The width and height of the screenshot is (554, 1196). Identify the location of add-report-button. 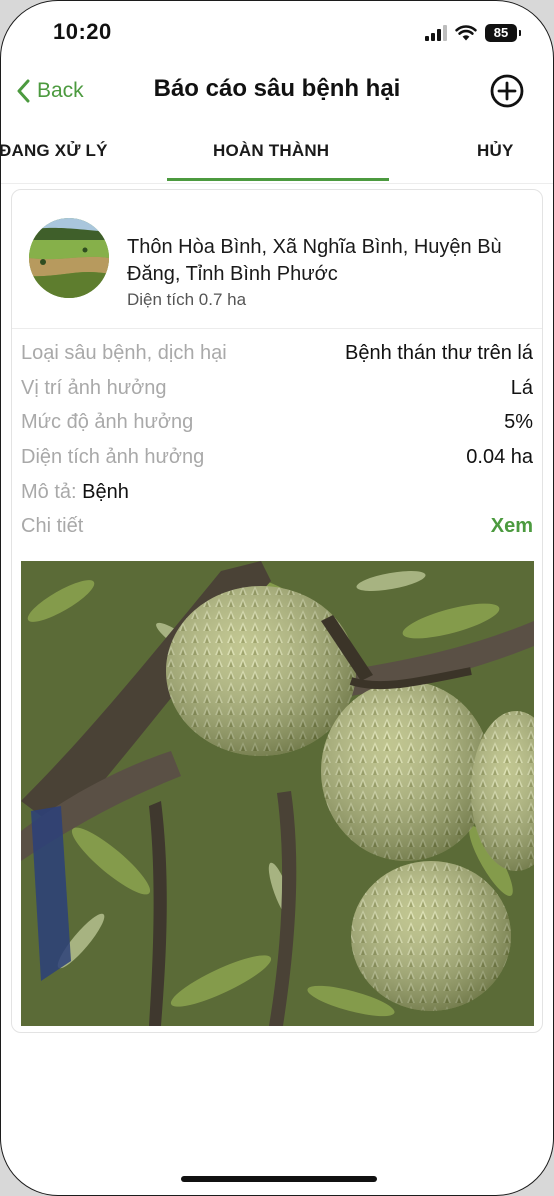
(507, 91).